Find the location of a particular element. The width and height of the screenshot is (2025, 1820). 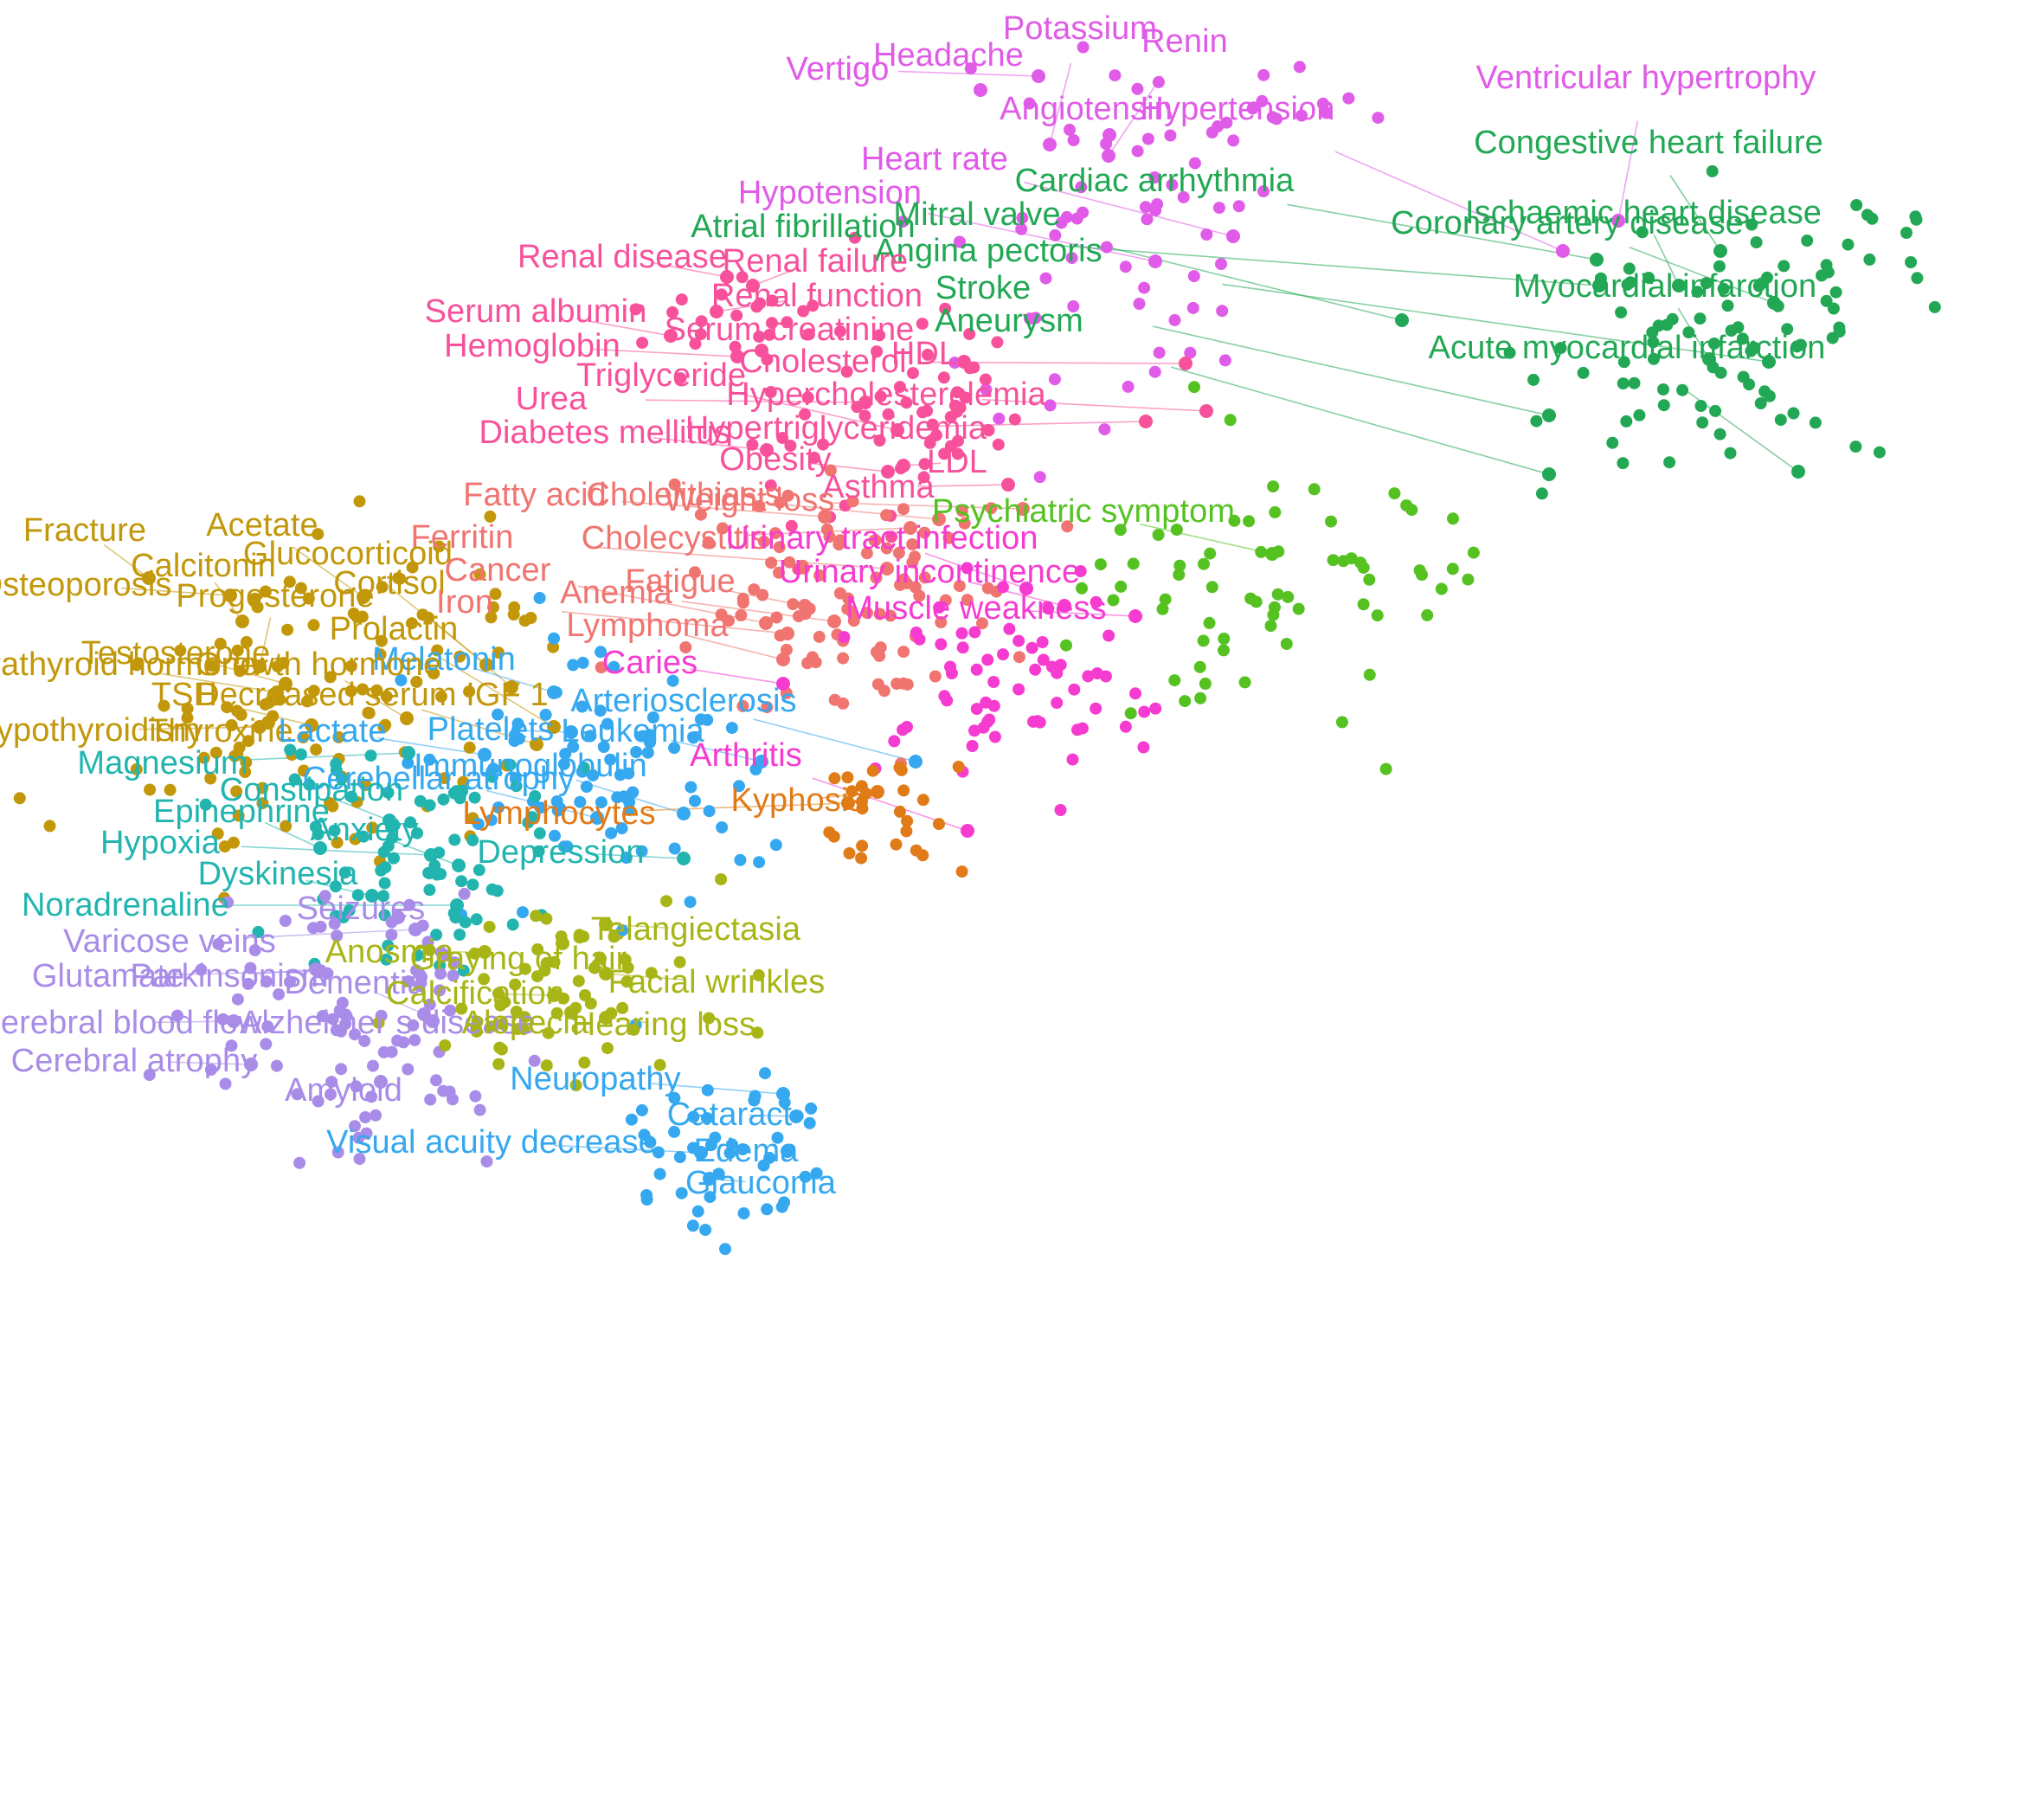

point-label: Seizures is located at coordinates (361, 908).